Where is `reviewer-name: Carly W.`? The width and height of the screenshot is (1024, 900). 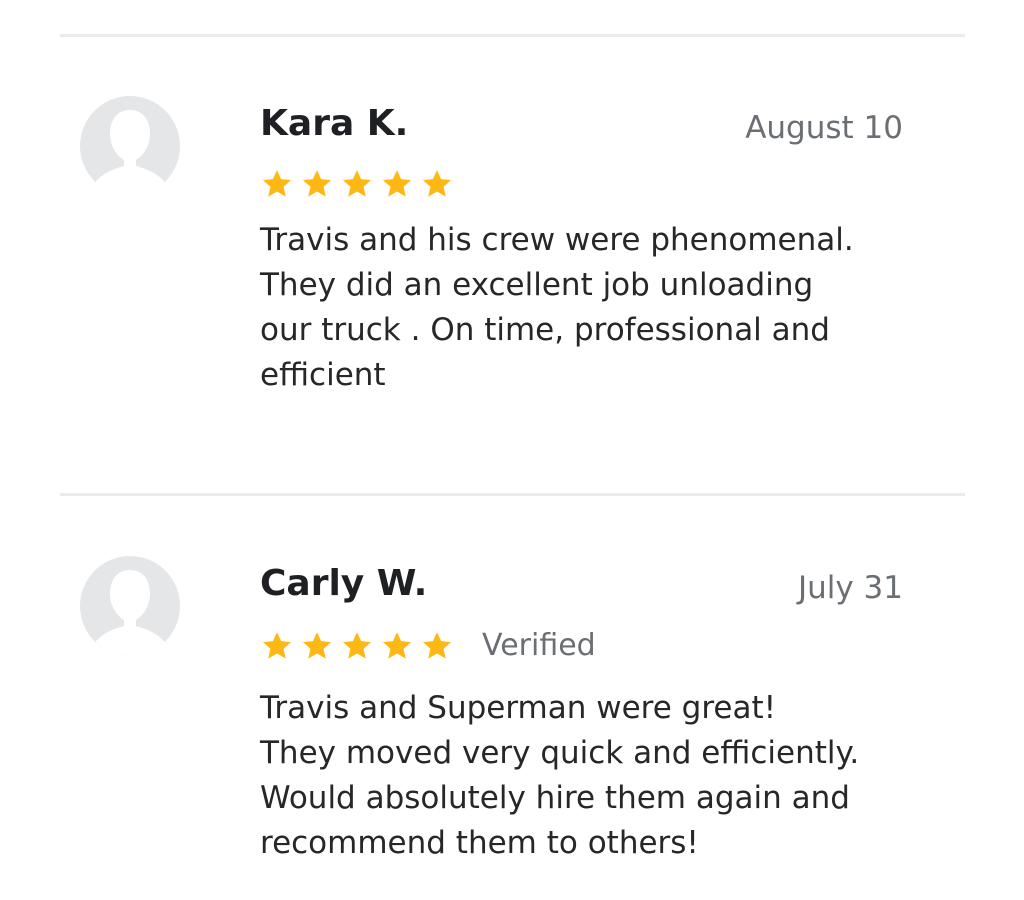 reviewer-name: Carly W. is located at coordinates (344, 583).